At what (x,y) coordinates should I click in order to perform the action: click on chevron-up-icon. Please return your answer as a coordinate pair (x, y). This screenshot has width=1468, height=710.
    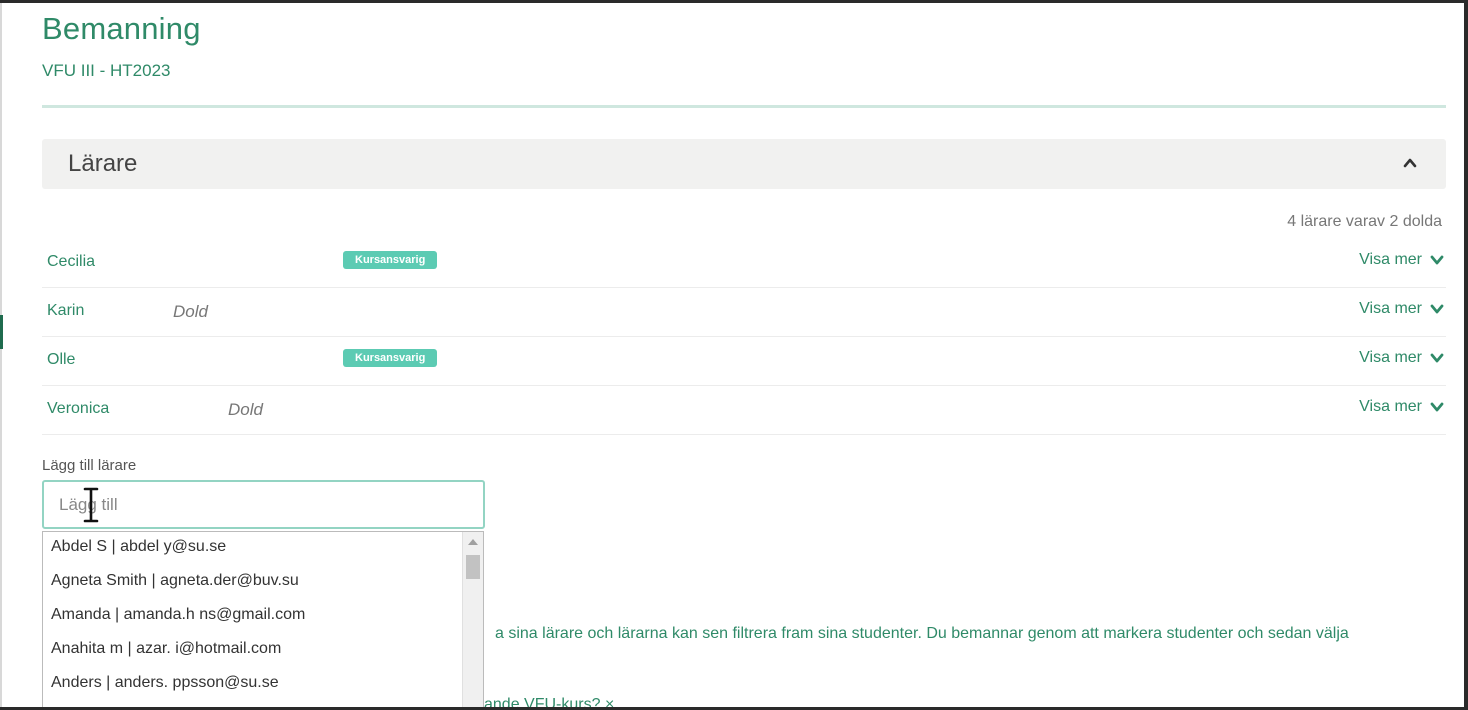
    Looking at the image, I should click on (1410, 163).